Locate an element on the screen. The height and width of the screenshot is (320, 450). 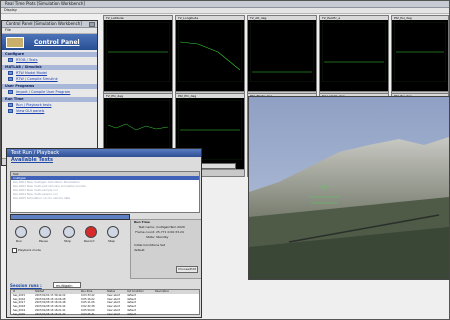
plots-title: Real Time Plots [Simulation Workbench] is located at coordinates (225, 4).